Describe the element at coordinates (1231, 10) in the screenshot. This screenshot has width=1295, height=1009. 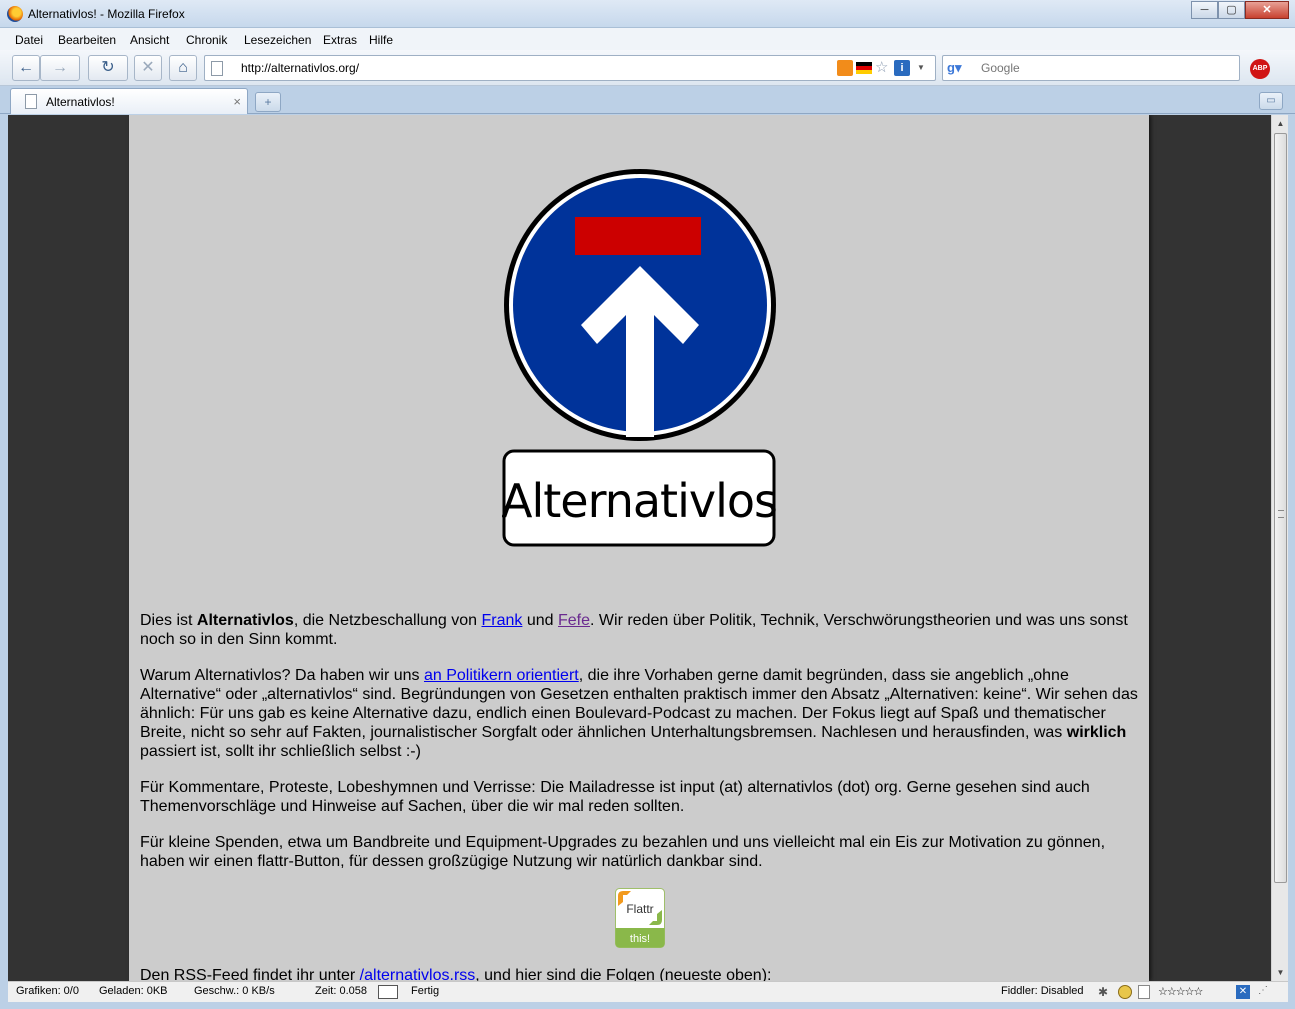
I see `maximize-button: ▢` at that location.